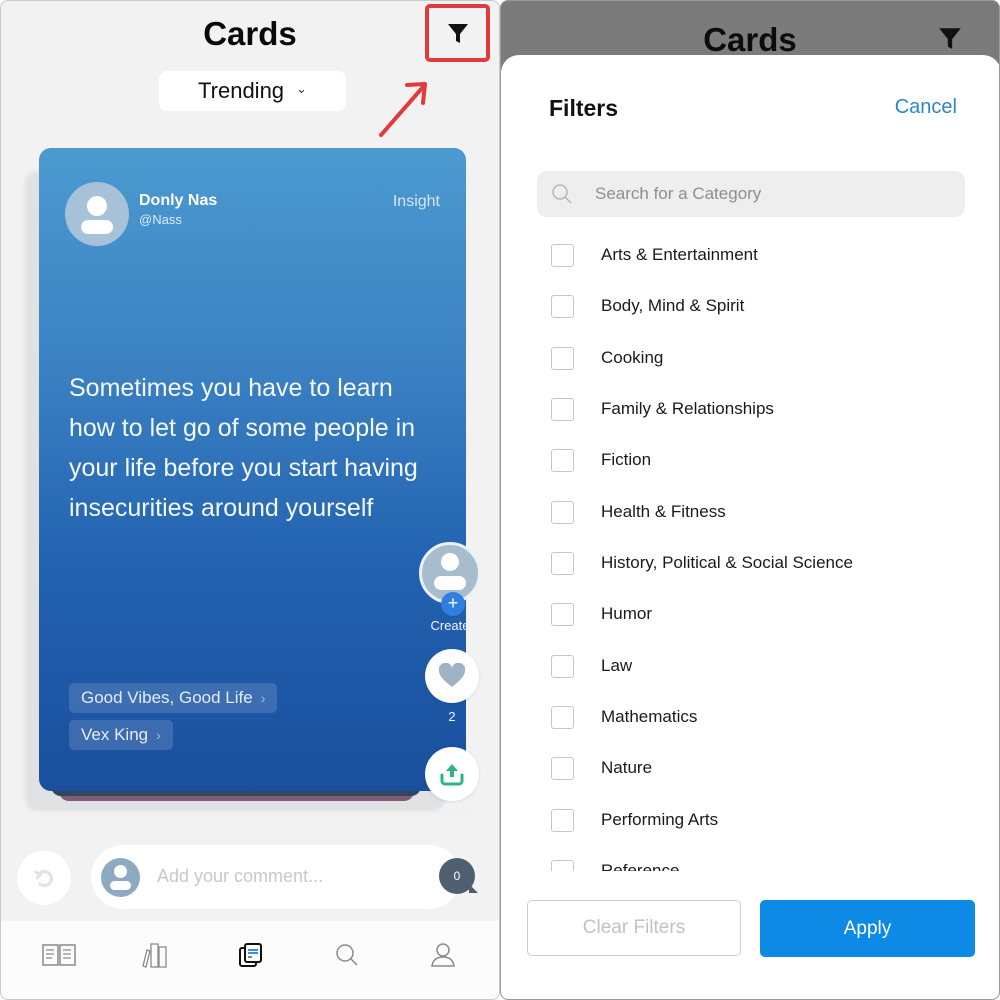  What do you see at coordinates (591, 666) in the screenshot?
I see `category-item: Law` at bounding box center [591, 666].